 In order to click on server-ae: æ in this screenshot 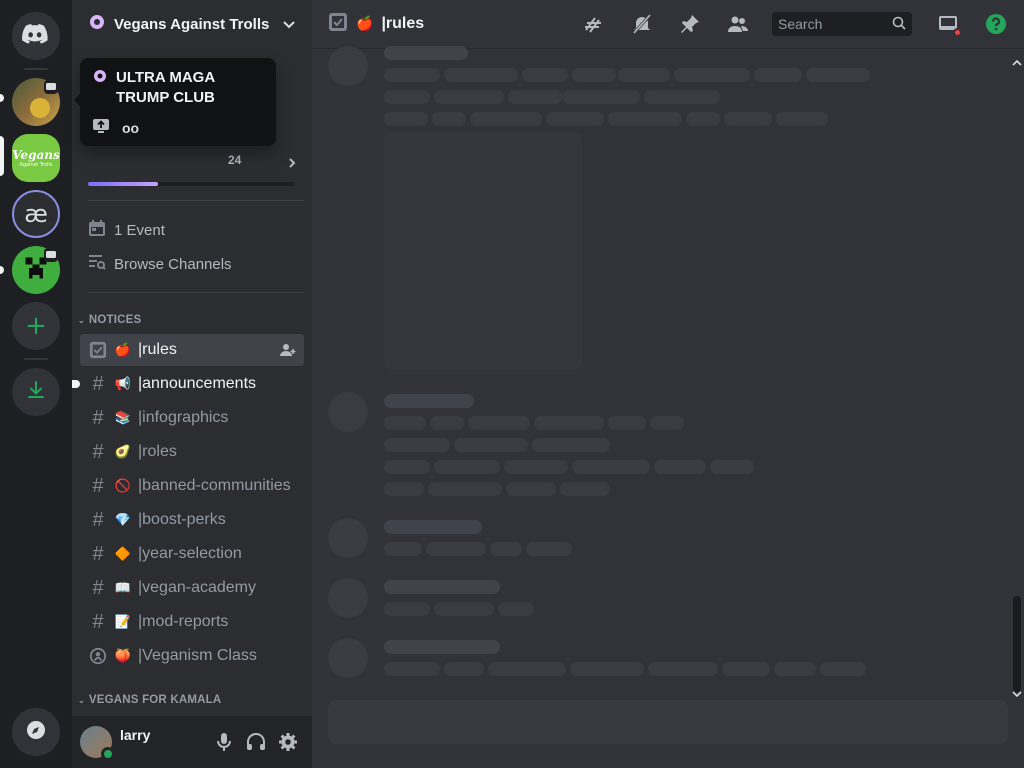, I will do `click(36, 214)`.